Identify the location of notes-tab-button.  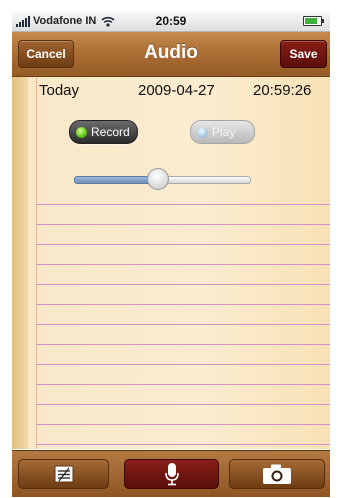
(63, 474).